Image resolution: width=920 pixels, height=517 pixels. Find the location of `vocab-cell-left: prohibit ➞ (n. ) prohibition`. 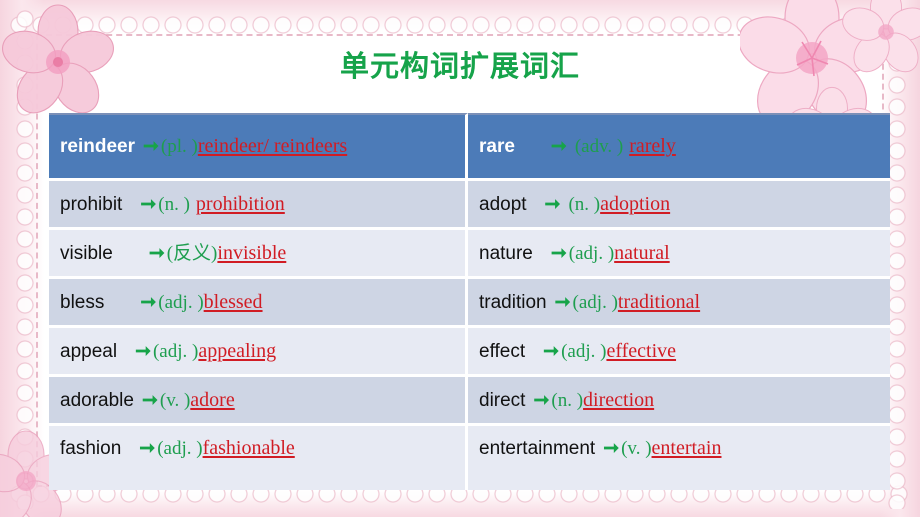

vocab-cell-left: prohibit ➞ (n. ) prohibition is located at coordinates (258, 205).